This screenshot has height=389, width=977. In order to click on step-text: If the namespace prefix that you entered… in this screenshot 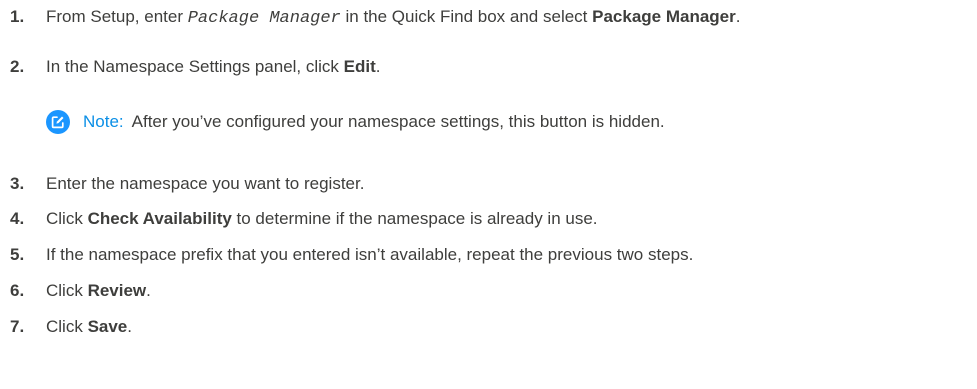, I will do `click(370, 254)`.